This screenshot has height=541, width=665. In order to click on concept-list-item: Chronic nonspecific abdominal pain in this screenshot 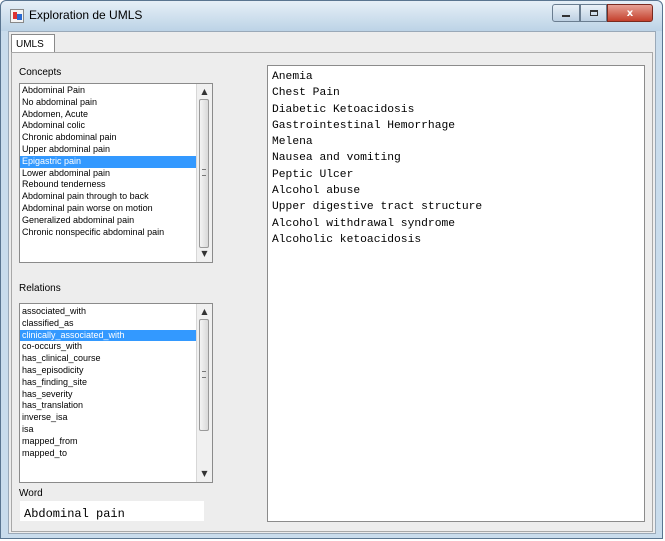, I will do `click(108, 233)`.